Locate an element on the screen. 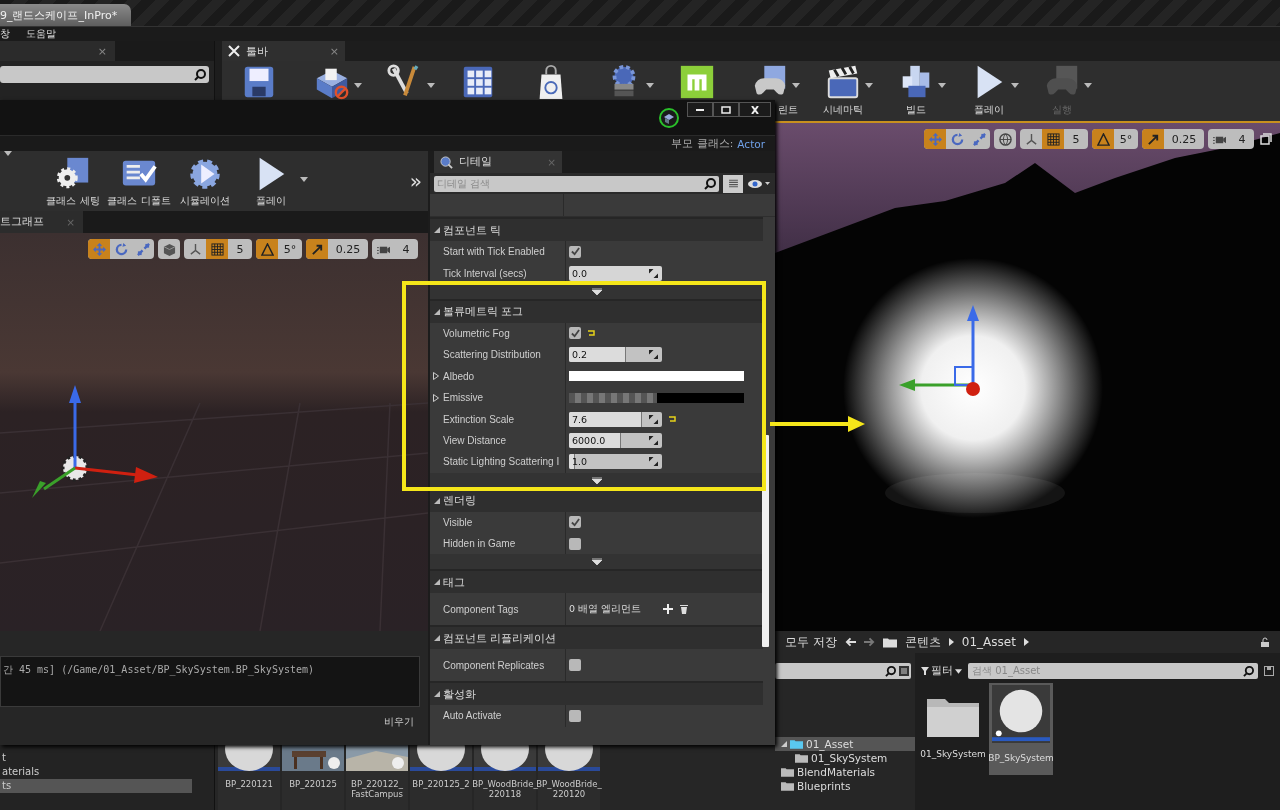 The height and width of the screenshot is (810, 1280). asset-tile: BP_220125 is located at coordinates (313, 776).